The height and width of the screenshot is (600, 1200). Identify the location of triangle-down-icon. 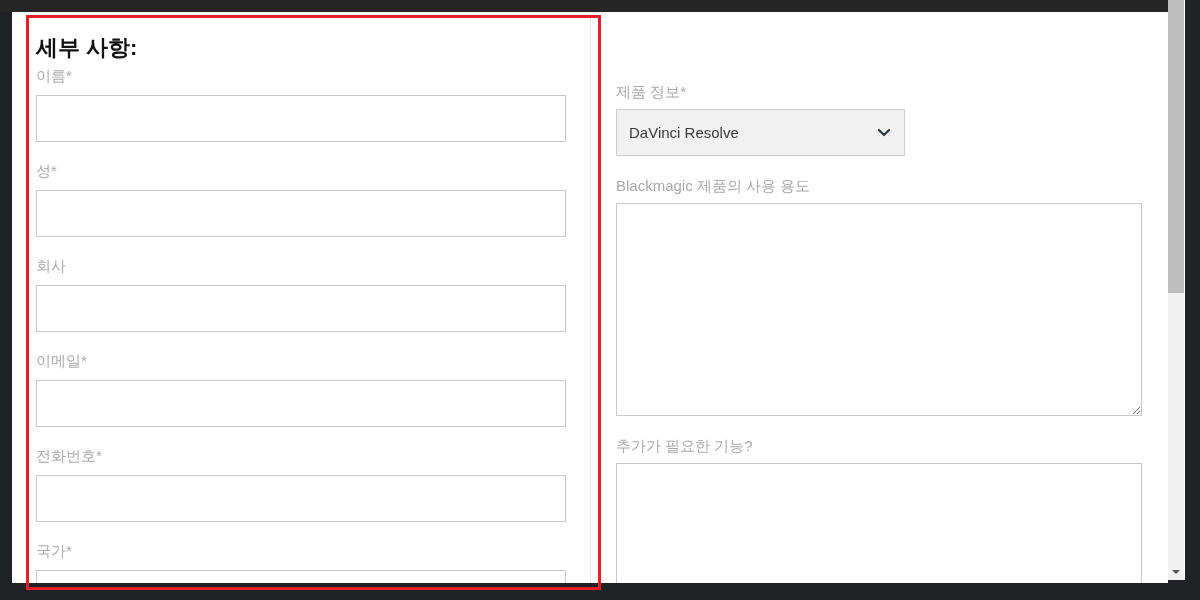
(1176, 572).